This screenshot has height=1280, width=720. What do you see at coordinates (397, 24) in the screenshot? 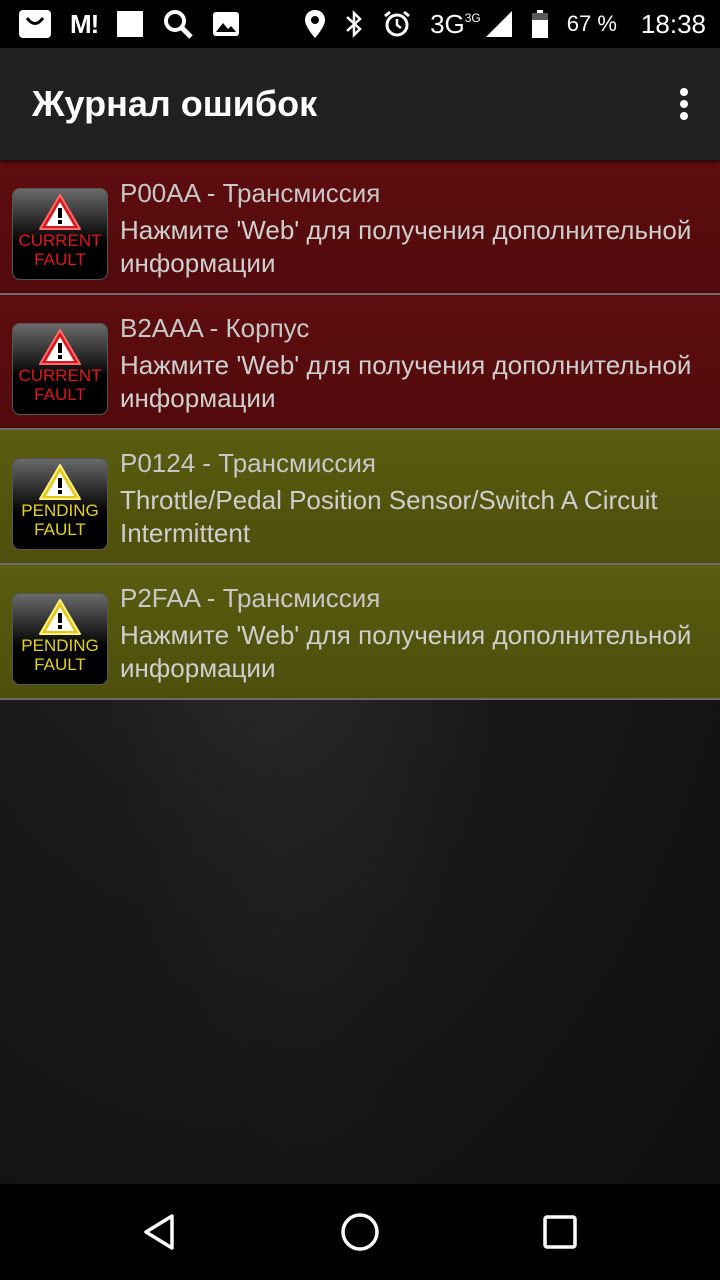
I see `alarm-icon` at bounding box center [397, 24].